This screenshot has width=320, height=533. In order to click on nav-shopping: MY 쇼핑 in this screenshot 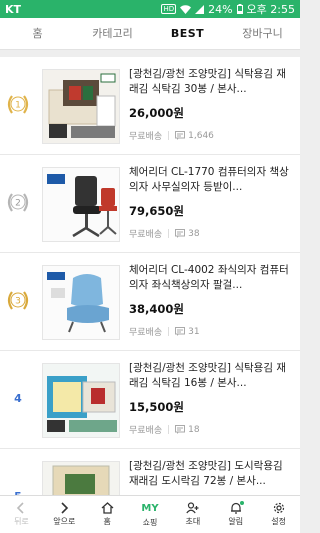, I will do `click(150, 514)`.